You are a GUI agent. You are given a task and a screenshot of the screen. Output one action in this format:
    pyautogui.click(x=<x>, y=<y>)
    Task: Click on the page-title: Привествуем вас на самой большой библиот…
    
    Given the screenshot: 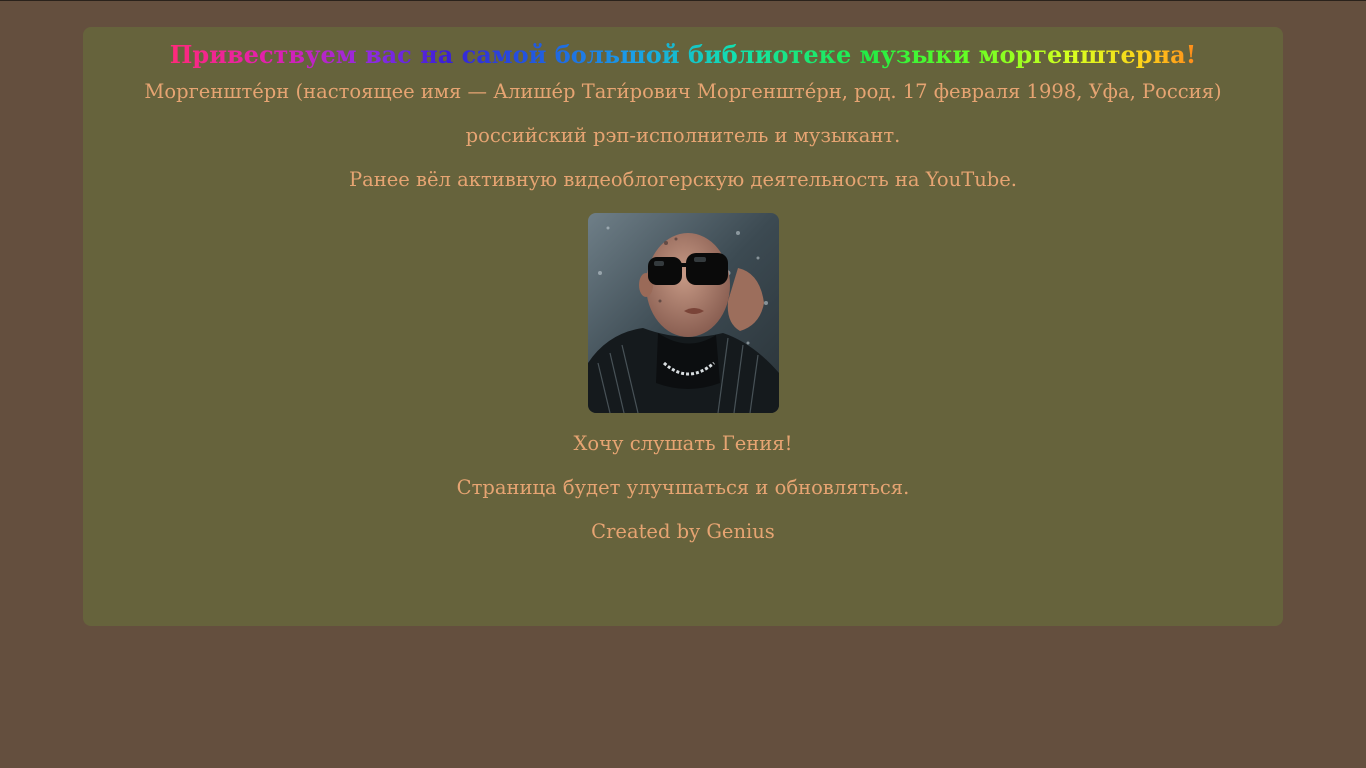 What is the action you would take?
    pyautogui.click(x=683, y=55)
    